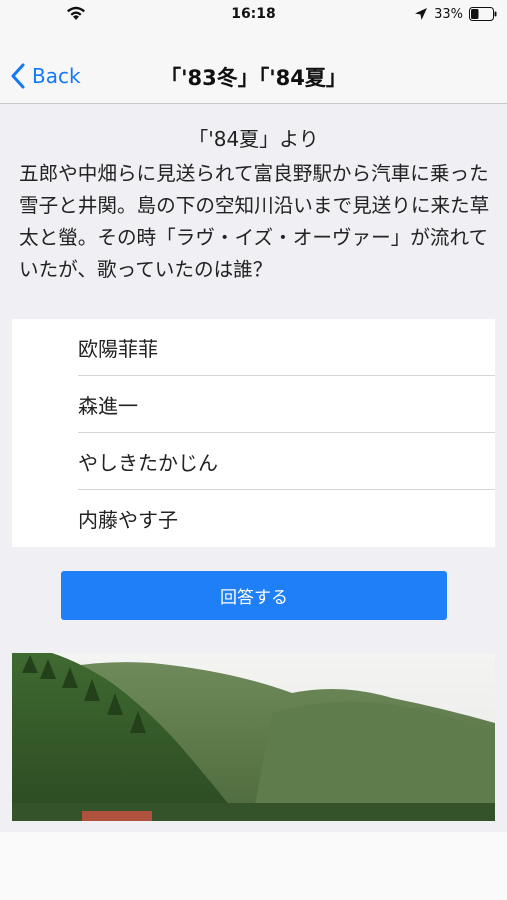 Image resolution: width=507 pixels, height=900 pixels. I want to click on battery-icon, so click(483, 14).